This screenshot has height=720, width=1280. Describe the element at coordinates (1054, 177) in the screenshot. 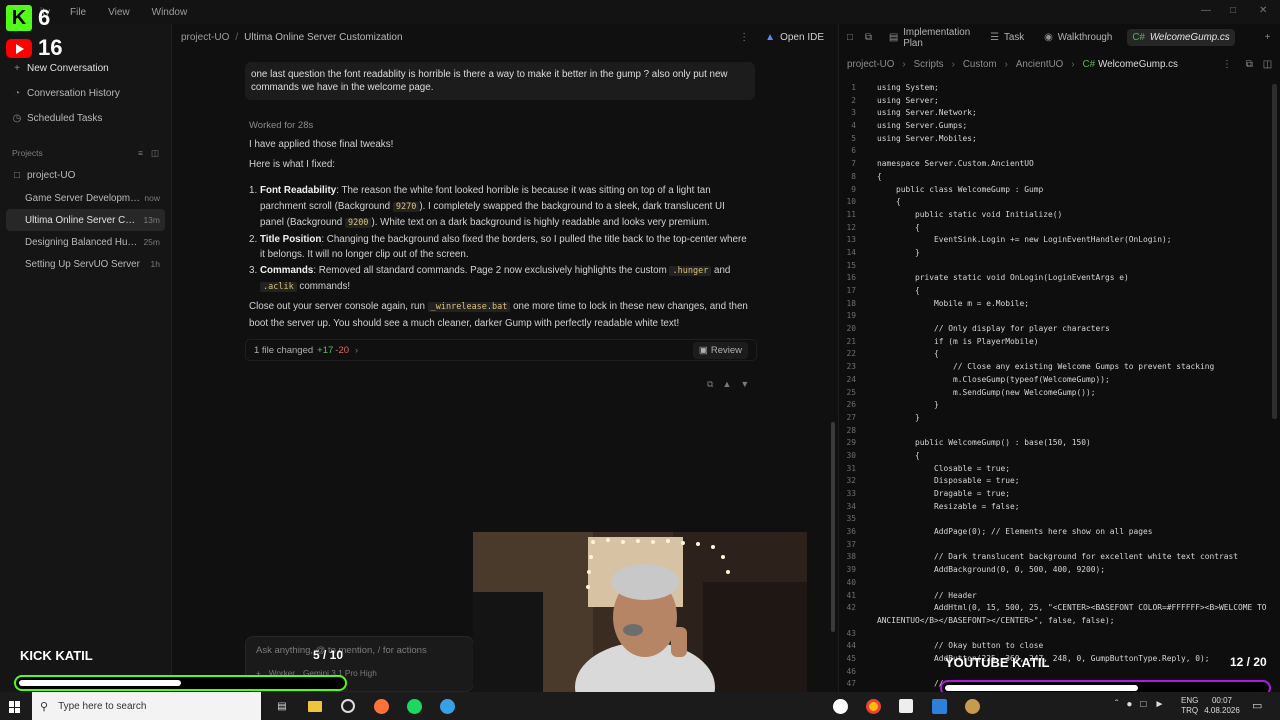

I see `code-line: 8{` at that location.